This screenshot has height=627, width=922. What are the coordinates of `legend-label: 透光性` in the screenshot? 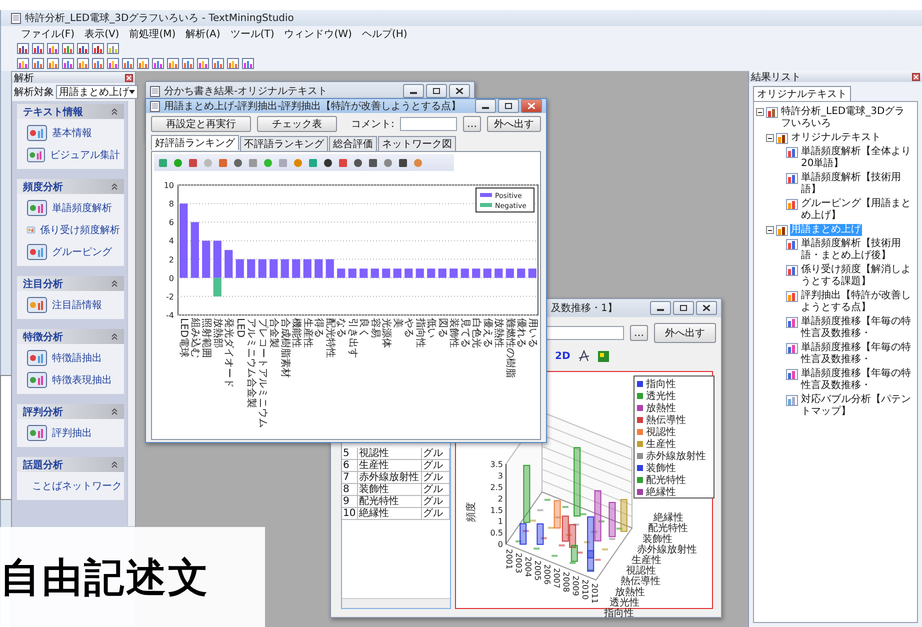 It's located at (661, 396).